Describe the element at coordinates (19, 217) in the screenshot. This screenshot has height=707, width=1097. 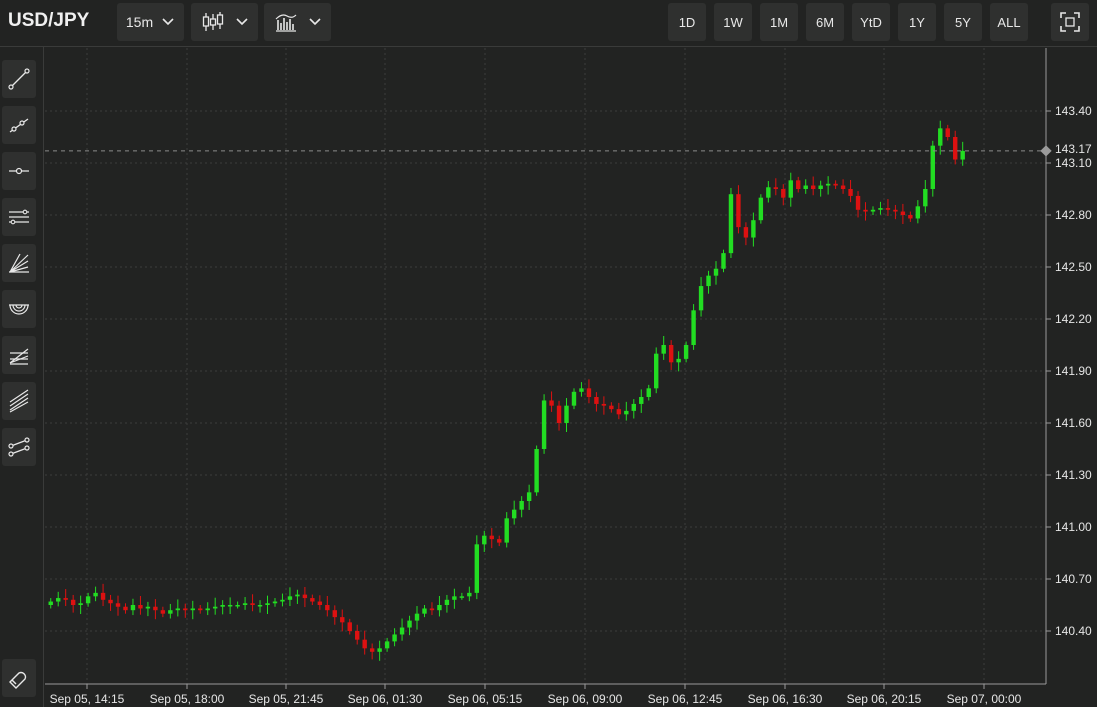
I see `parallel-channel-tool` at that location.